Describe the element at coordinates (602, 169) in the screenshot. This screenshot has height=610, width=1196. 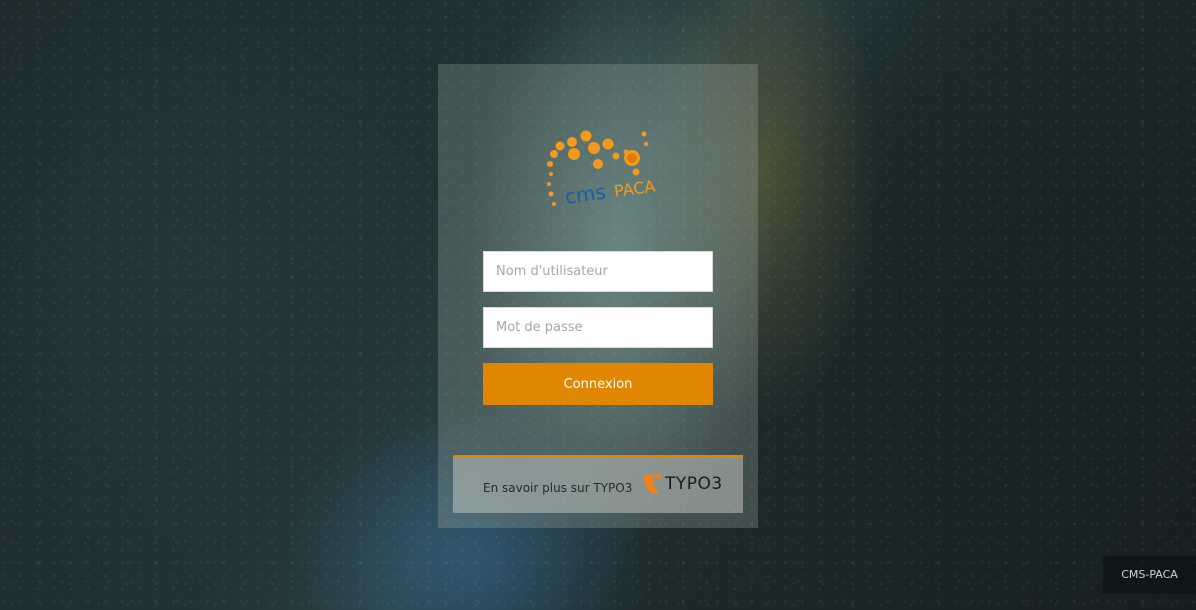
I see `cms-paca-logo: cms PACA` at that location.